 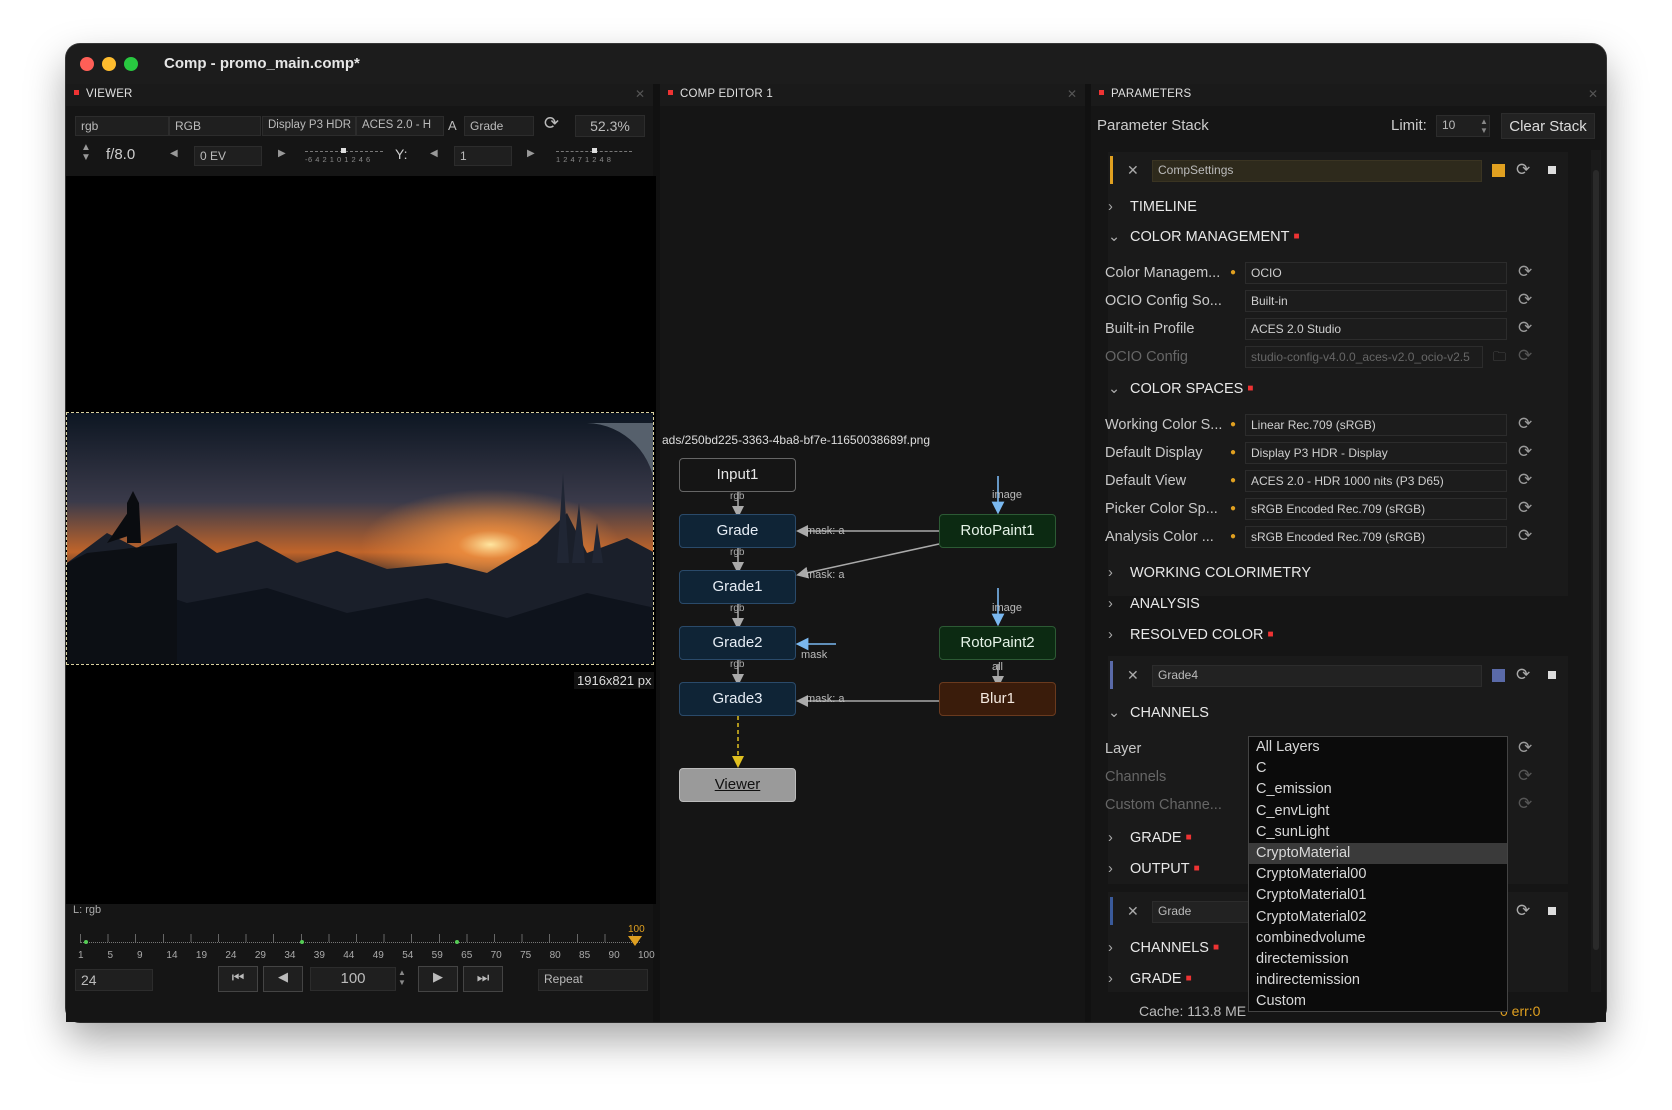 What do you see at coordinates (593, 980) in the screenshot?
I see `loop-mode-select: Repeat` at bounding box center [593, 980].